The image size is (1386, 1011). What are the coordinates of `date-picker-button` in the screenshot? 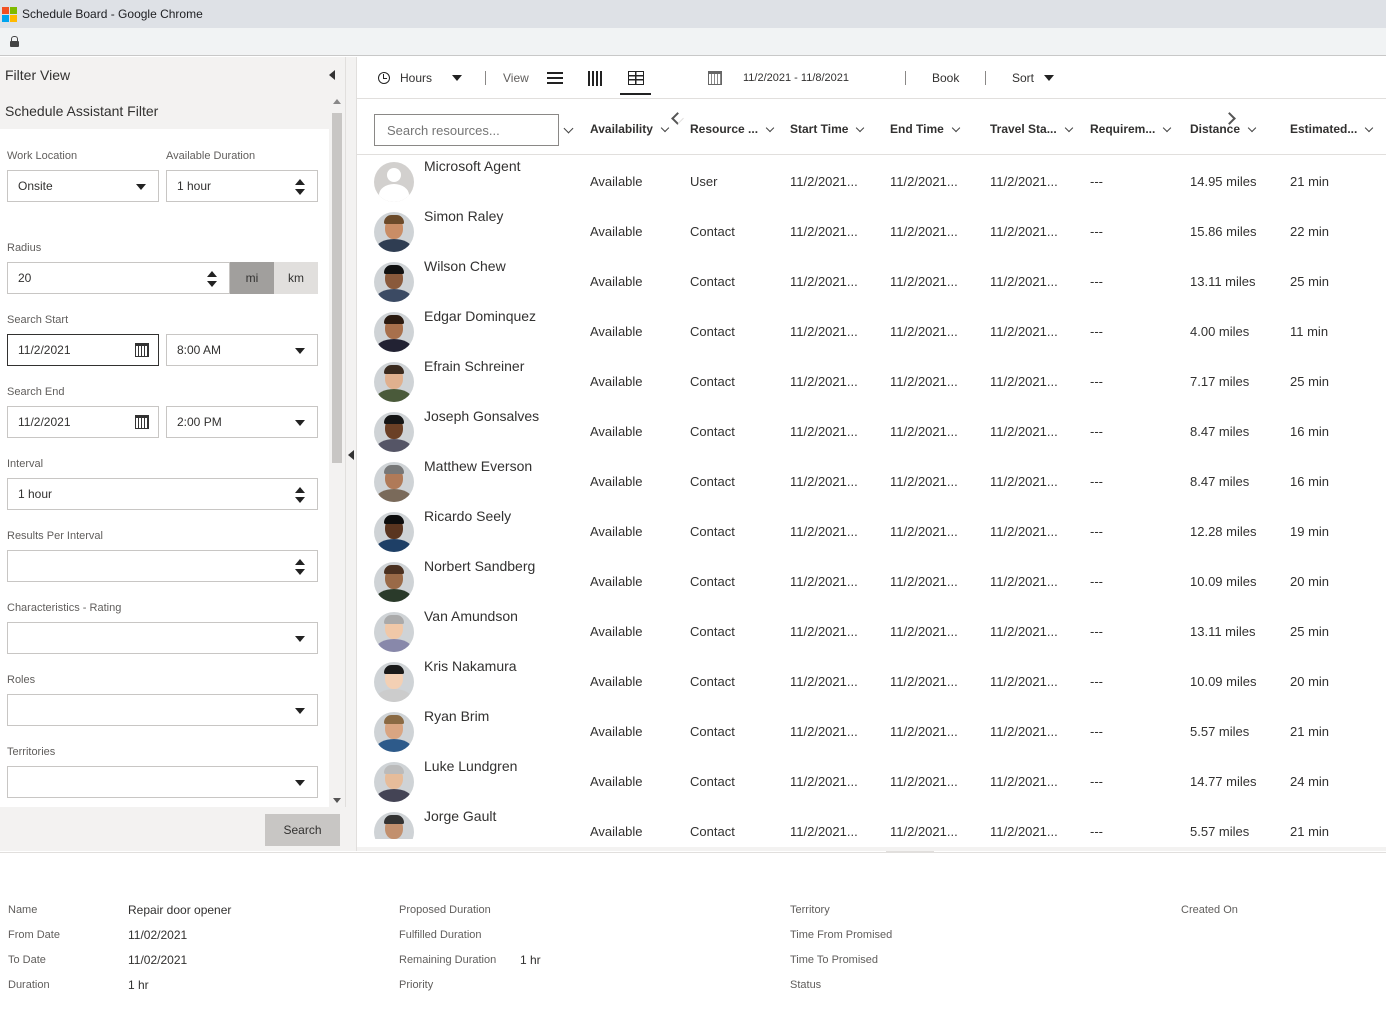 It's located at (715, 78).